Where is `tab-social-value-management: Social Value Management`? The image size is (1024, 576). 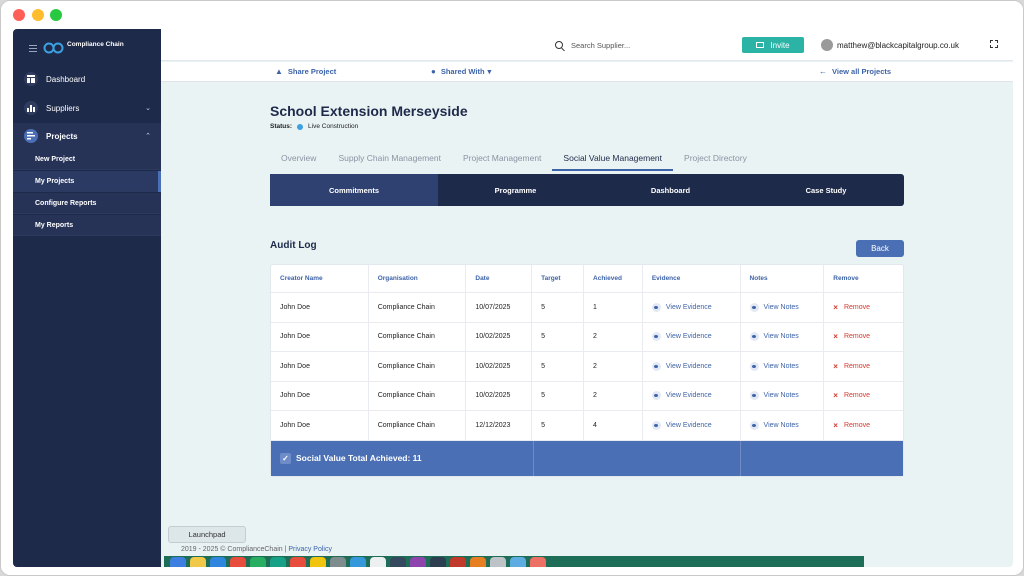 tab-social-value-management: Social Value Management is located at coordinates (613, 160).